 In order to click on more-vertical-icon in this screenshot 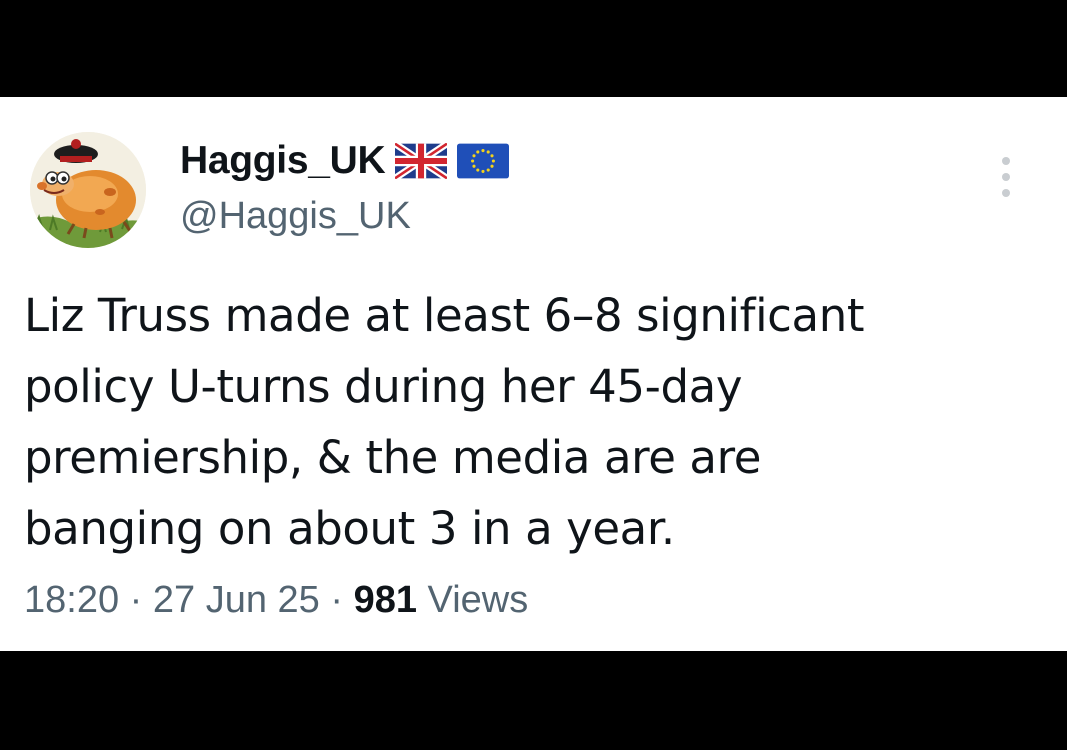, I will do `click(1006, 177)`.